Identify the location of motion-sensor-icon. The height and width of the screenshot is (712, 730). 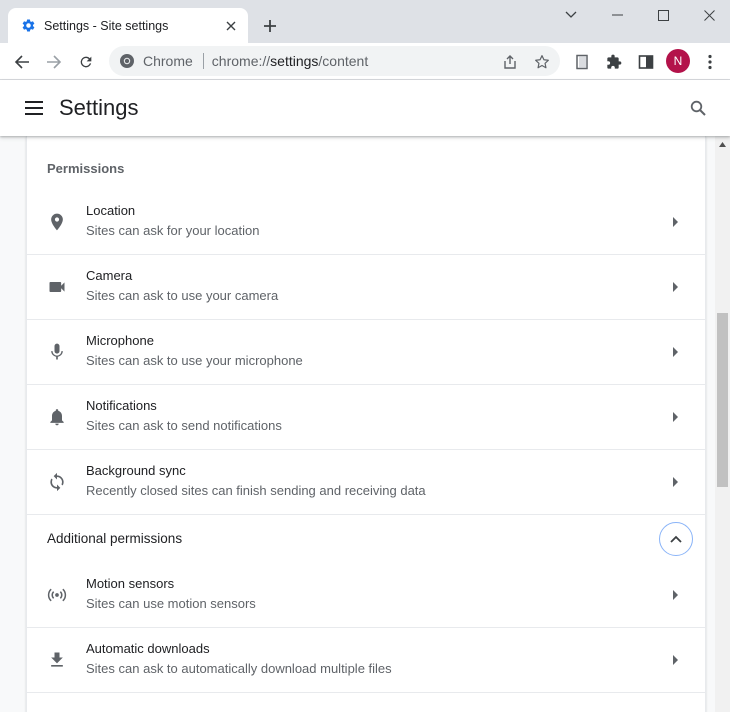
(57, 595).